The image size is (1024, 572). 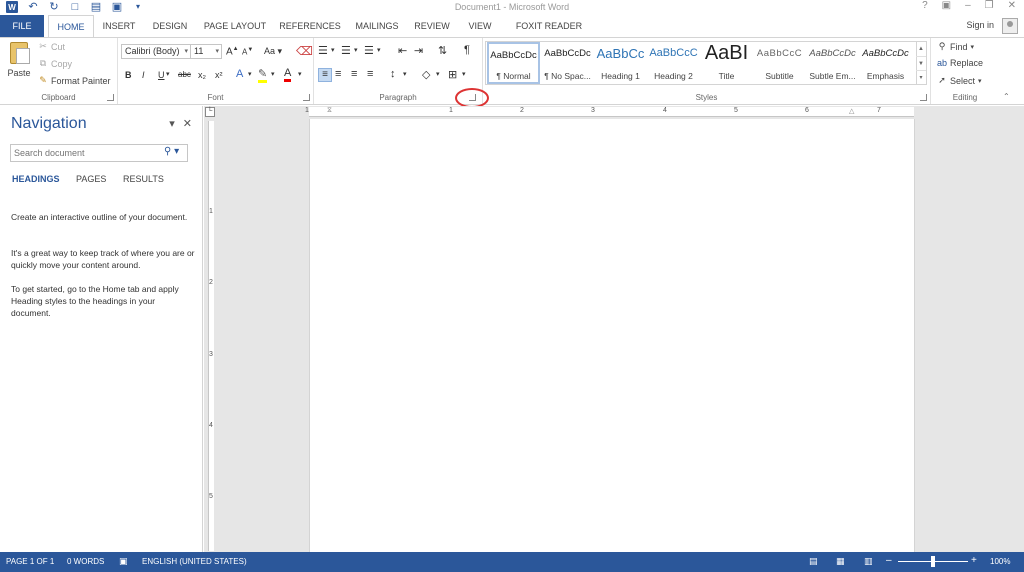 What do you see at coordinates (549, 34) in the screenshot?
I see `tab-foxit-reader-pdf: FOXIT READER PDF` at bounding box center [549, 34].